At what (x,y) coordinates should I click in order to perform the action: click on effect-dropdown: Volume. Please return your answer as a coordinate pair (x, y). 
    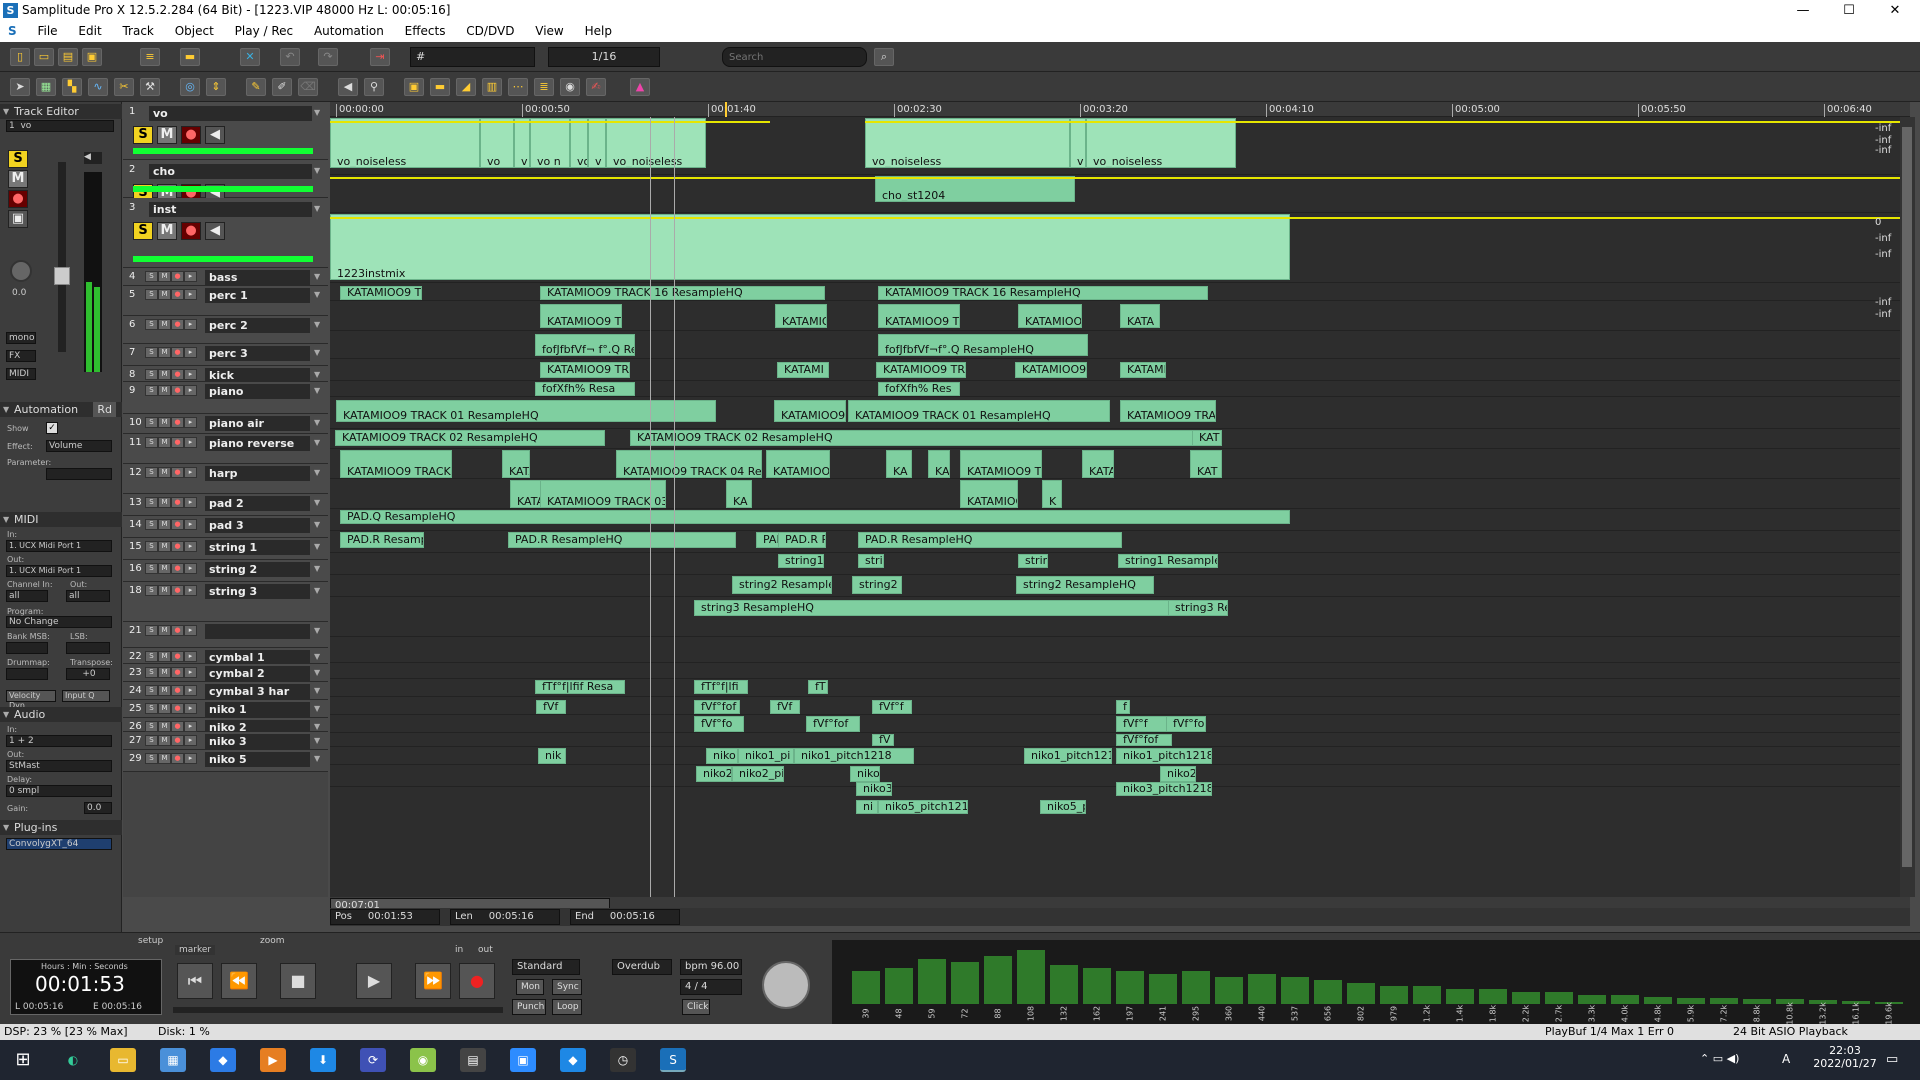
    Looking at the image, I should click on (79, 446).